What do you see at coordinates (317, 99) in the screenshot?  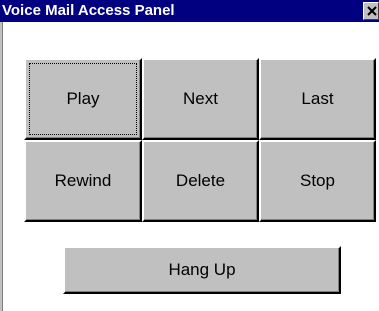 I see `last-button: Last` at bounding box center [317, 99].